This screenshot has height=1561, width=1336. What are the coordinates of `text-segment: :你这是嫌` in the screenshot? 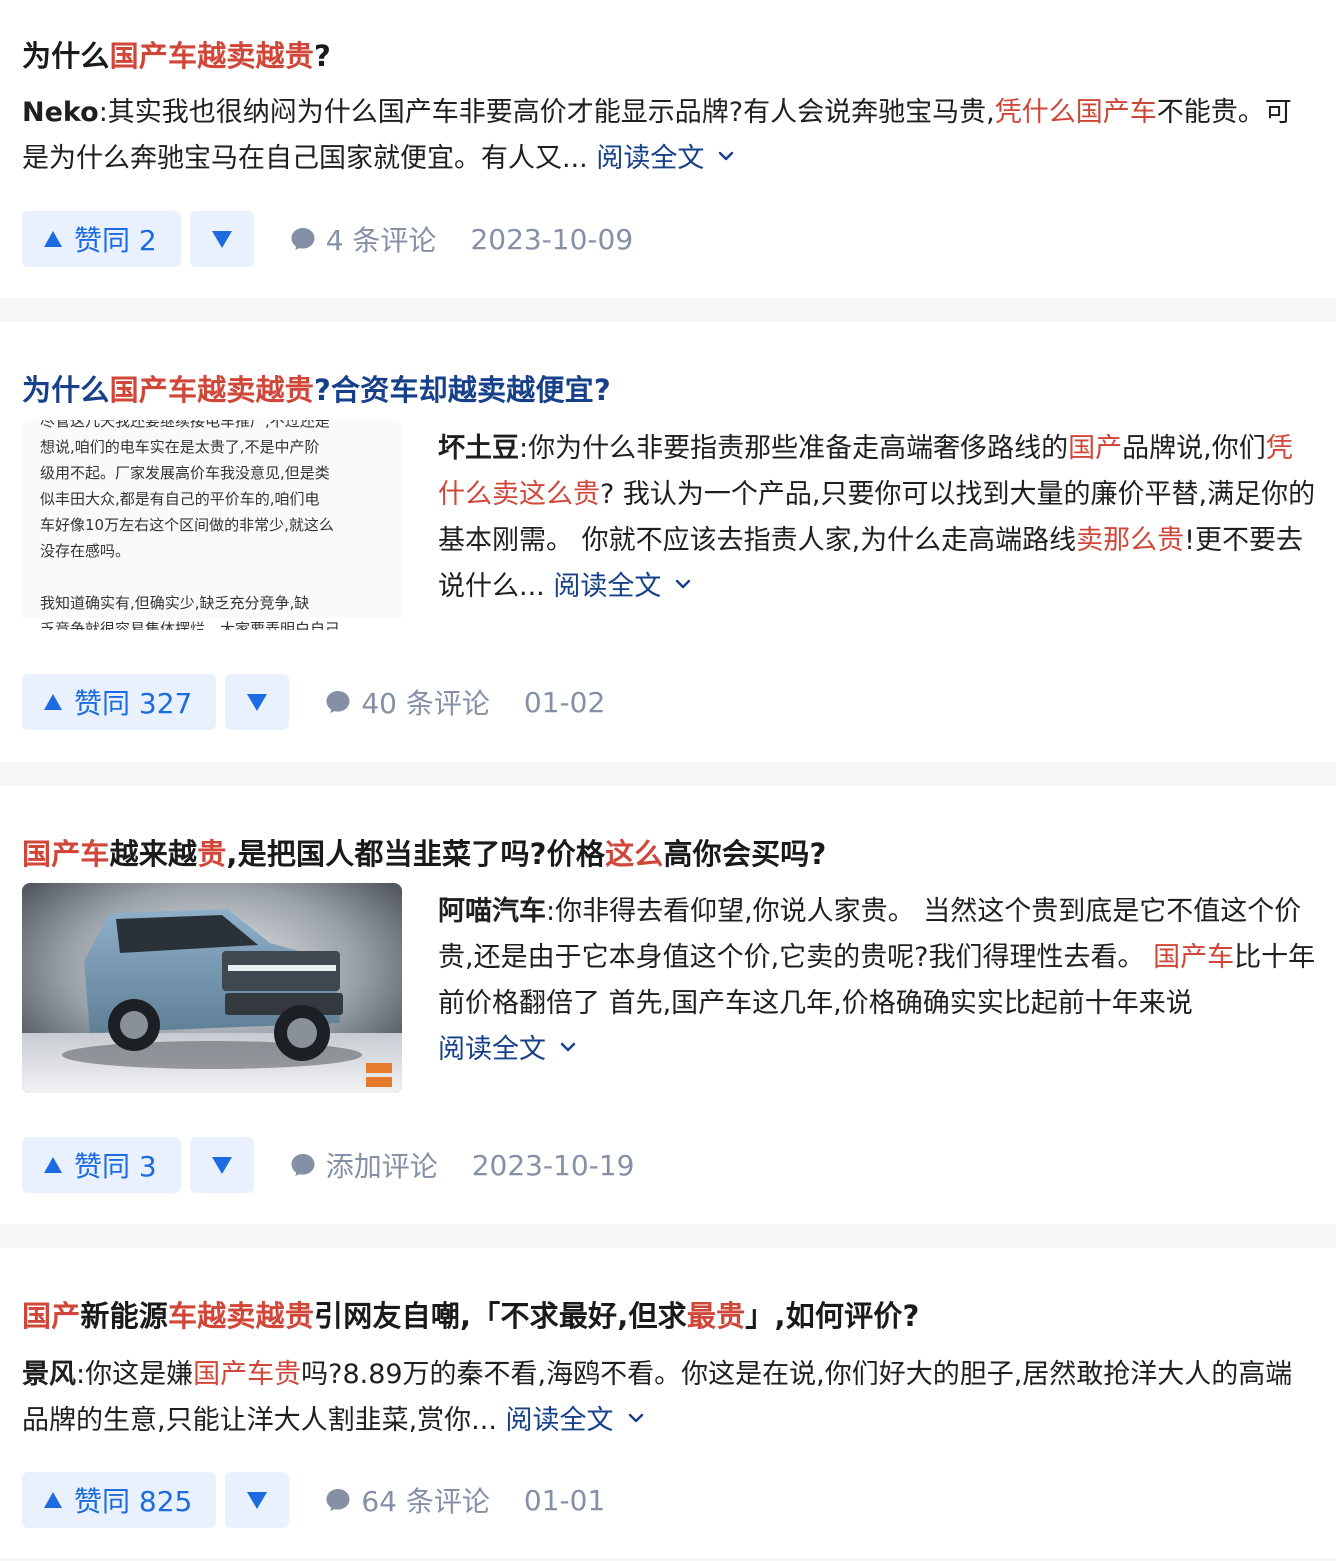 It's located at (135, 1374).